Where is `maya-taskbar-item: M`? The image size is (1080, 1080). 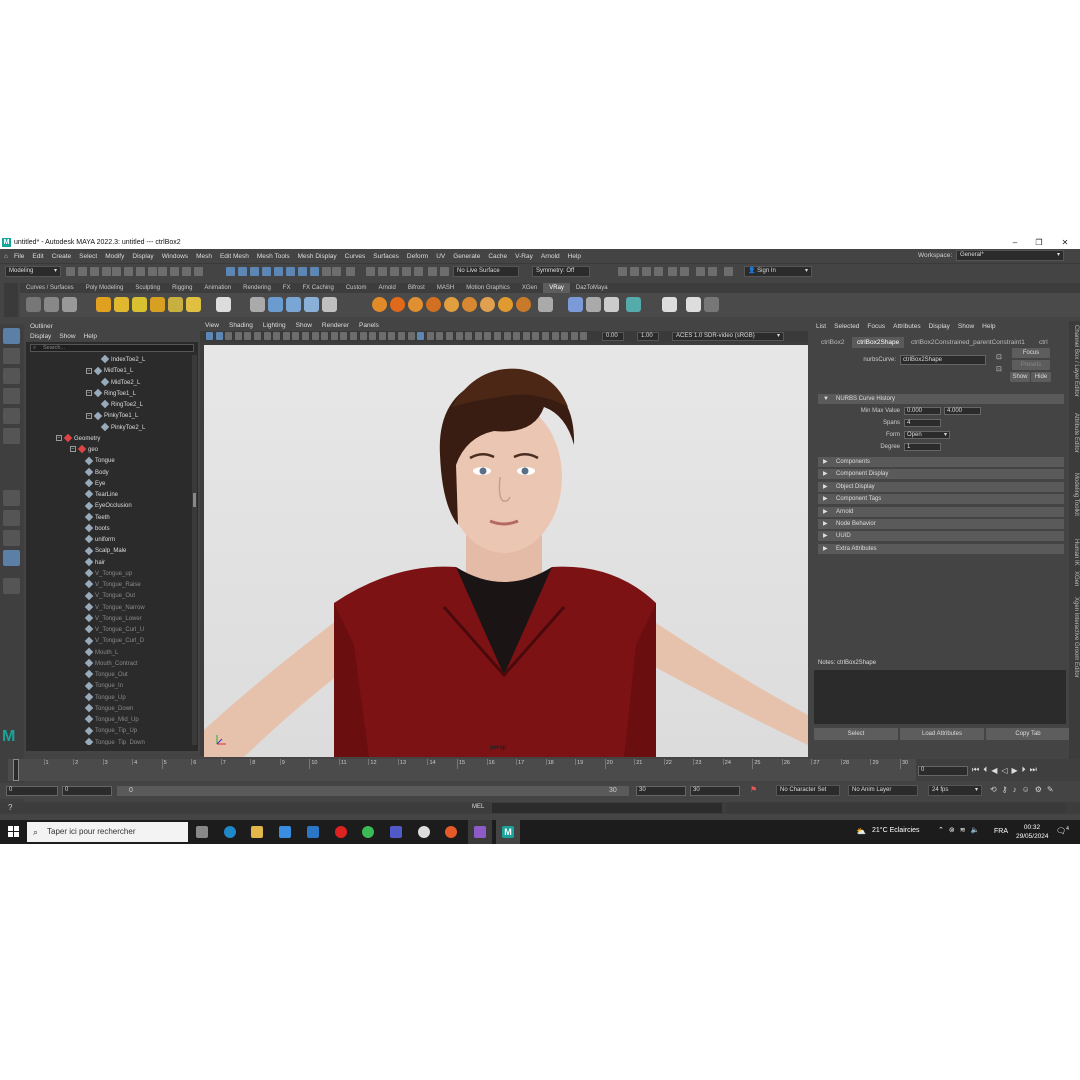 maya-taskbar-item: M is located at coordinates (508, 832).